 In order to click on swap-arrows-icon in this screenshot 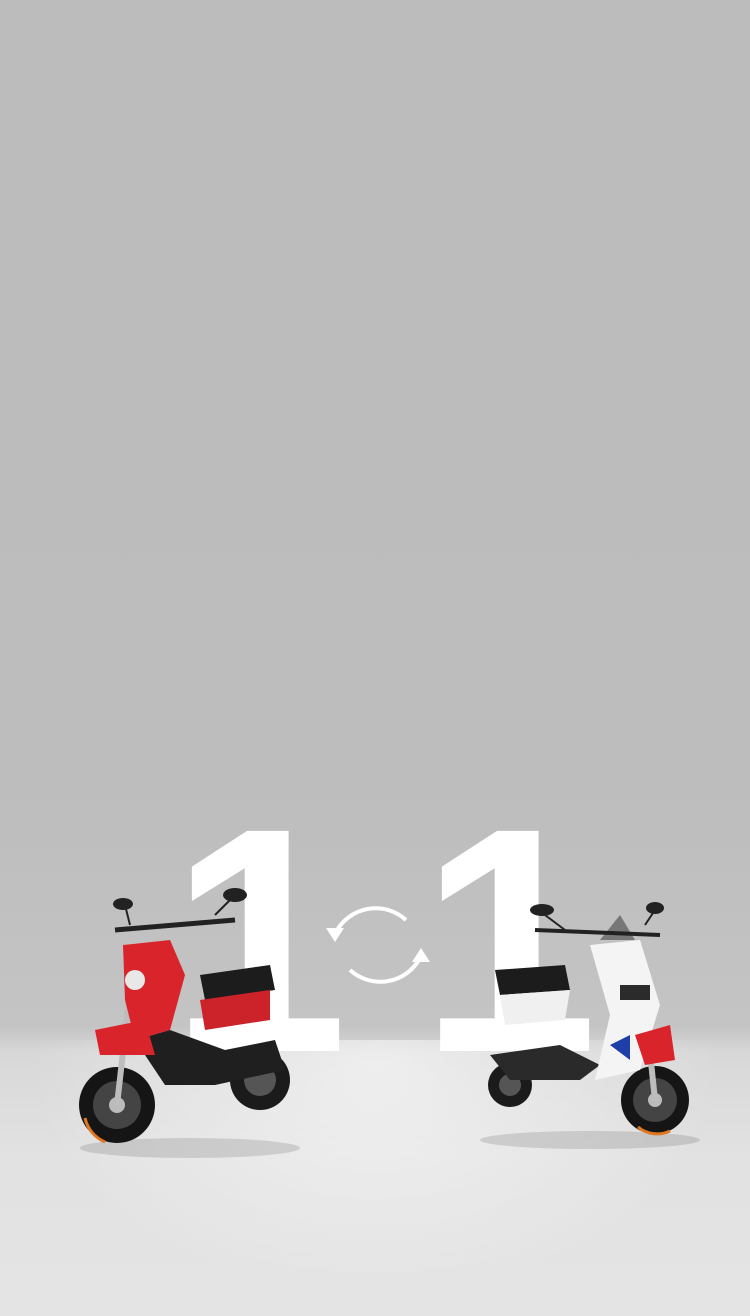, I will do `click(378, 945)`.